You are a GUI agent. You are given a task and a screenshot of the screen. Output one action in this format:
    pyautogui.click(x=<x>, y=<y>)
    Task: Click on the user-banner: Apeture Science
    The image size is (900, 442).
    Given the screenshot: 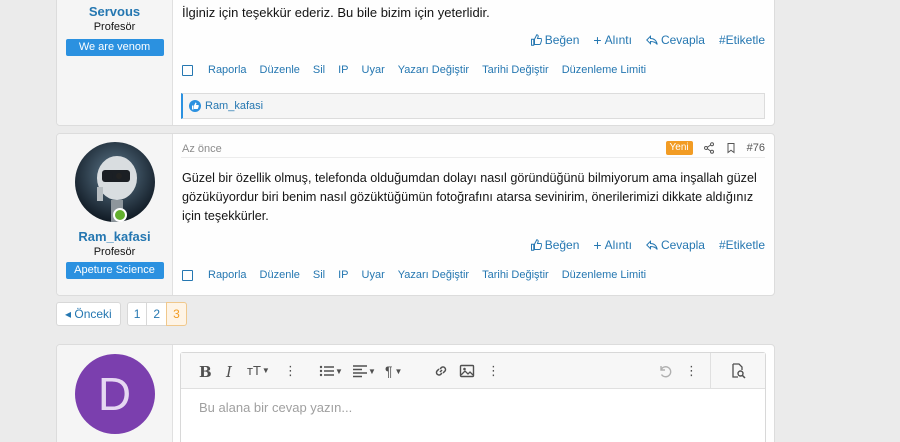 What is the action you would take?
    pyautogui.click(x=114, y=270)
    